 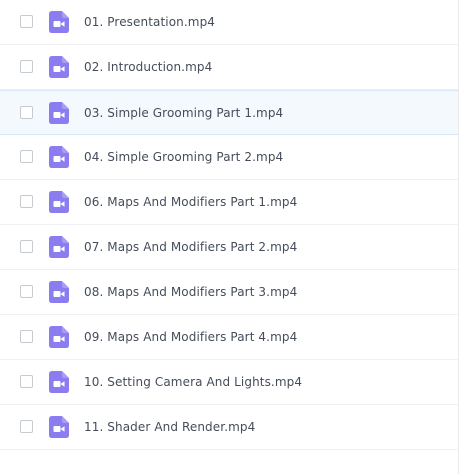 What do you see at coordinates (191, 337) in the screenshot?
I see `file-name: 09. Maps And Modifiers Part 4.mp4` at bounding box center [191, 337].